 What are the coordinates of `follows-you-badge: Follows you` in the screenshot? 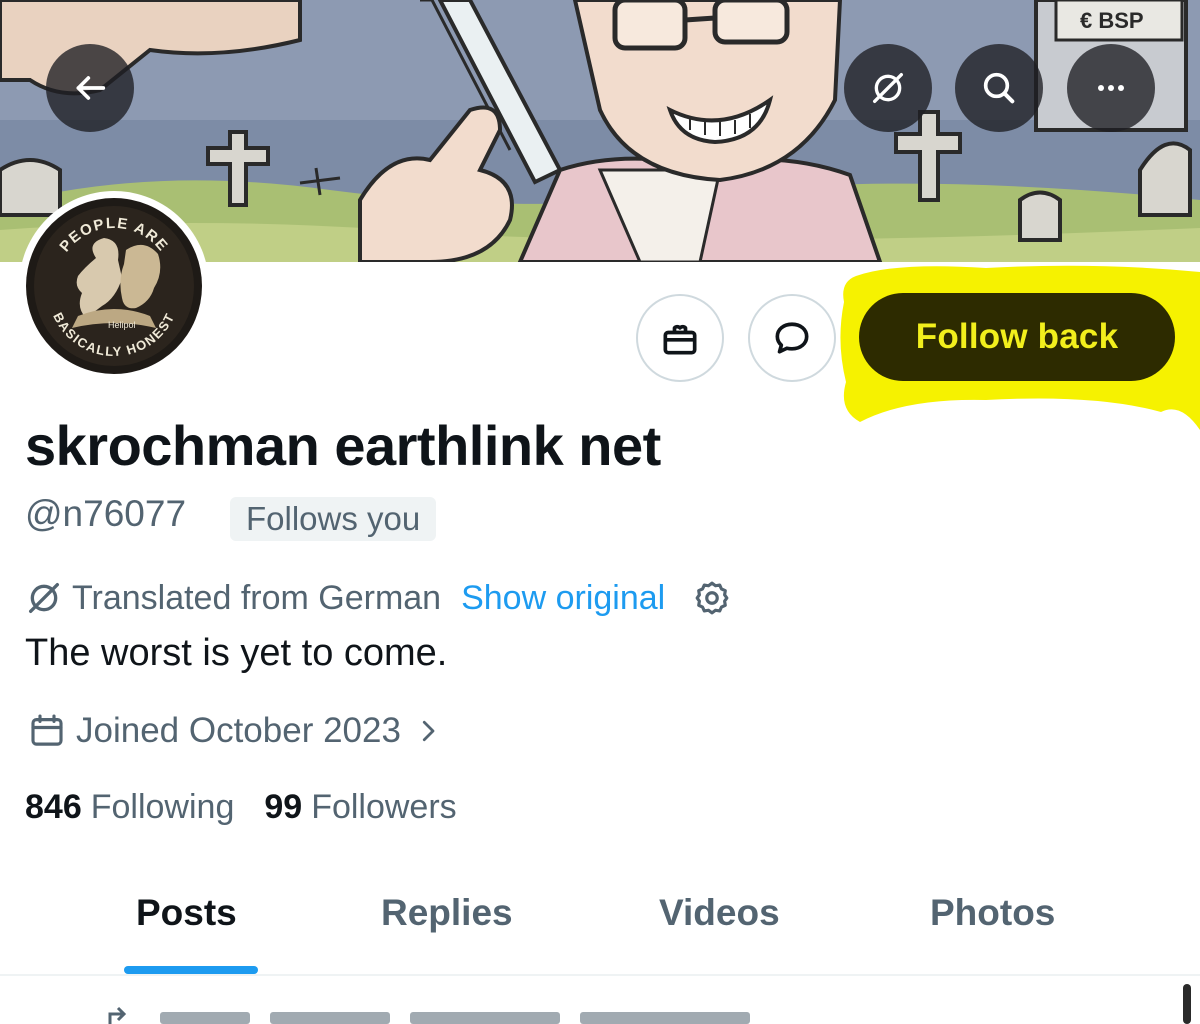 It's located at (333, 519).